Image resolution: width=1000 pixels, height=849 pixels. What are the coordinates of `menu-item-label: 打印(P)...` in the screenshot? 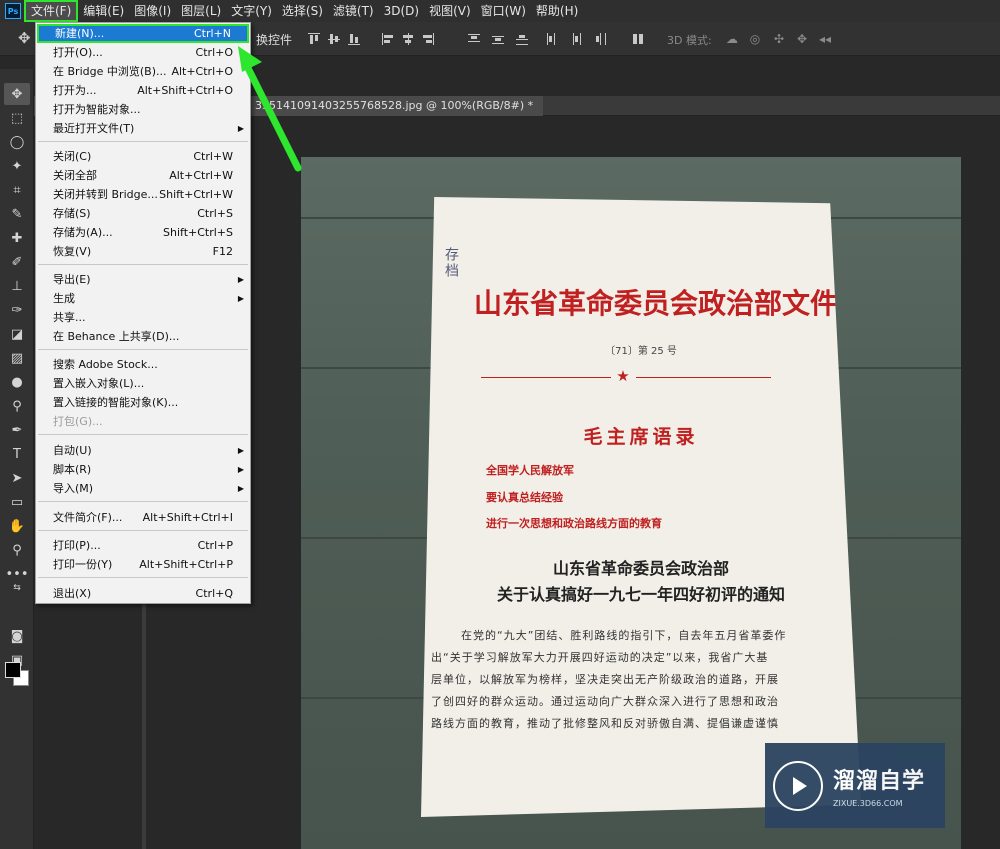 It's located at (77, 545).